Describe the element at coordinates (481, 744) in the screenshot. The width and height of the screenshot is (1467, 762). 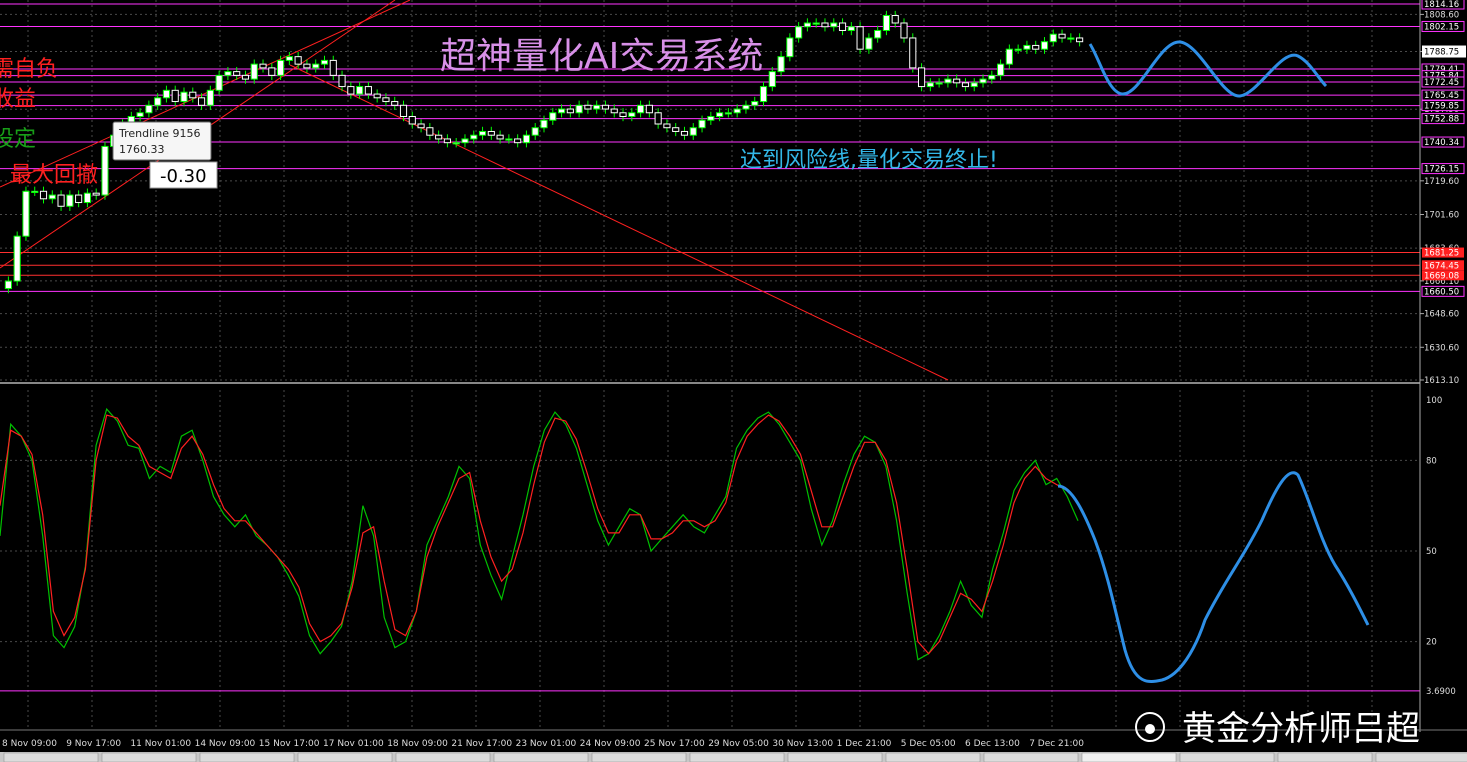
I see `time-tick-label: 21 Nov 17:00` at that location.